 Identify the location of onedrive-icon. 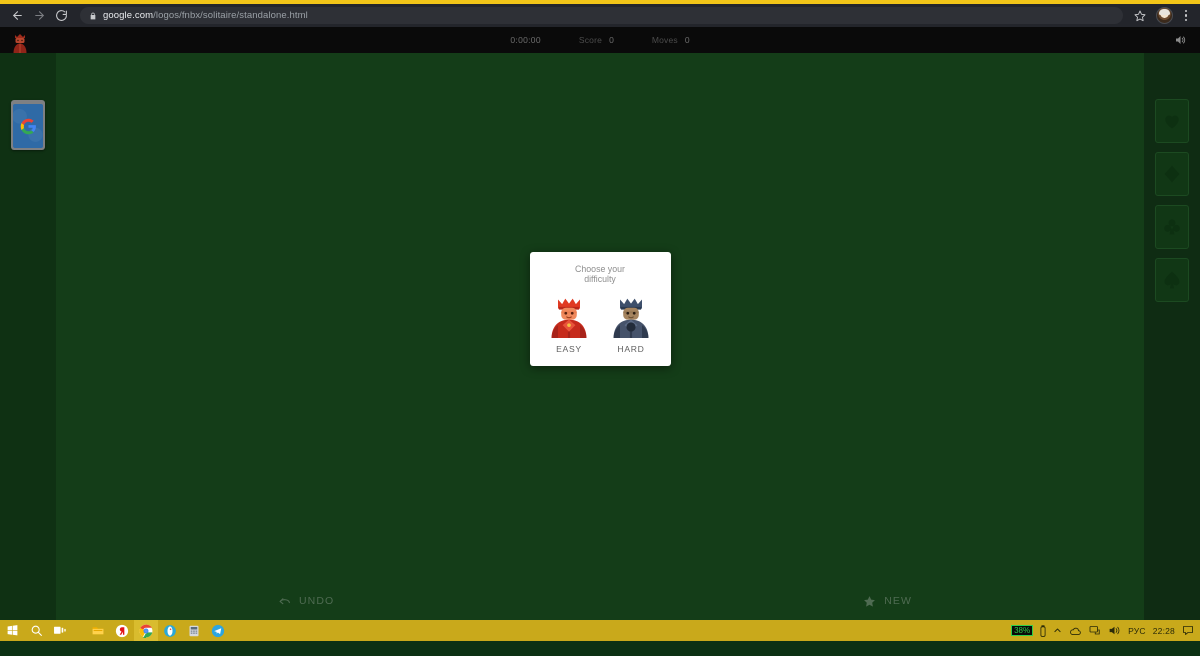
(1075, 631).